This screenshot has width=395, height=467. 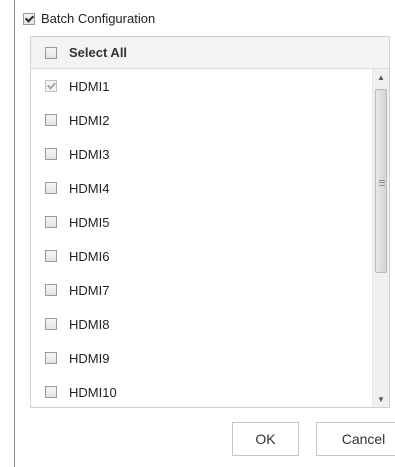 What do you see at coordinates (93, 392) in the screenshot?
I see `channel-label: HDMI10` at bounding box center [93, 392].